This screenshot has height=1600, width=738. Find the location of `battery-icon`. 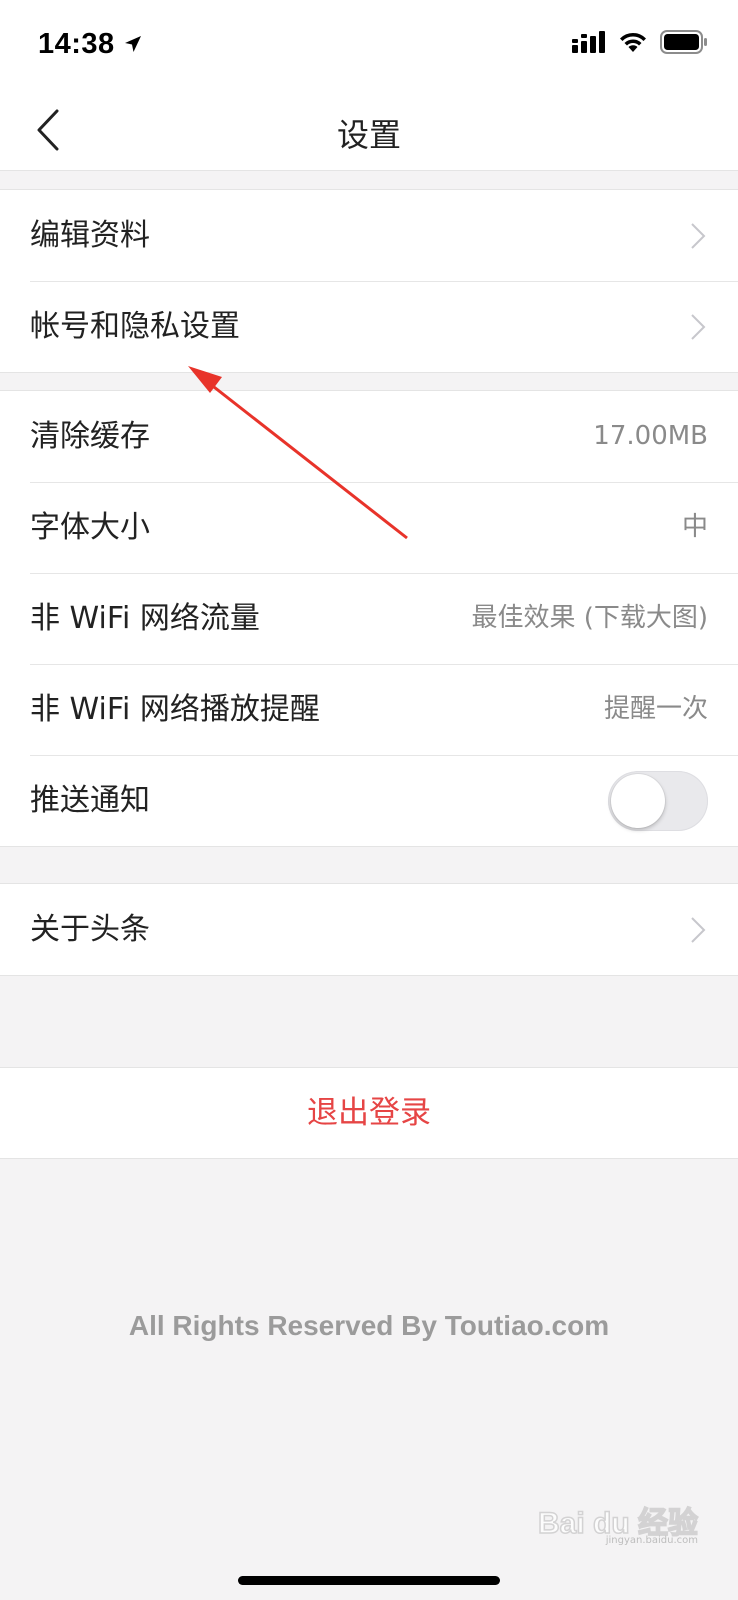

battery-icon is located at coordinates (683, 42).